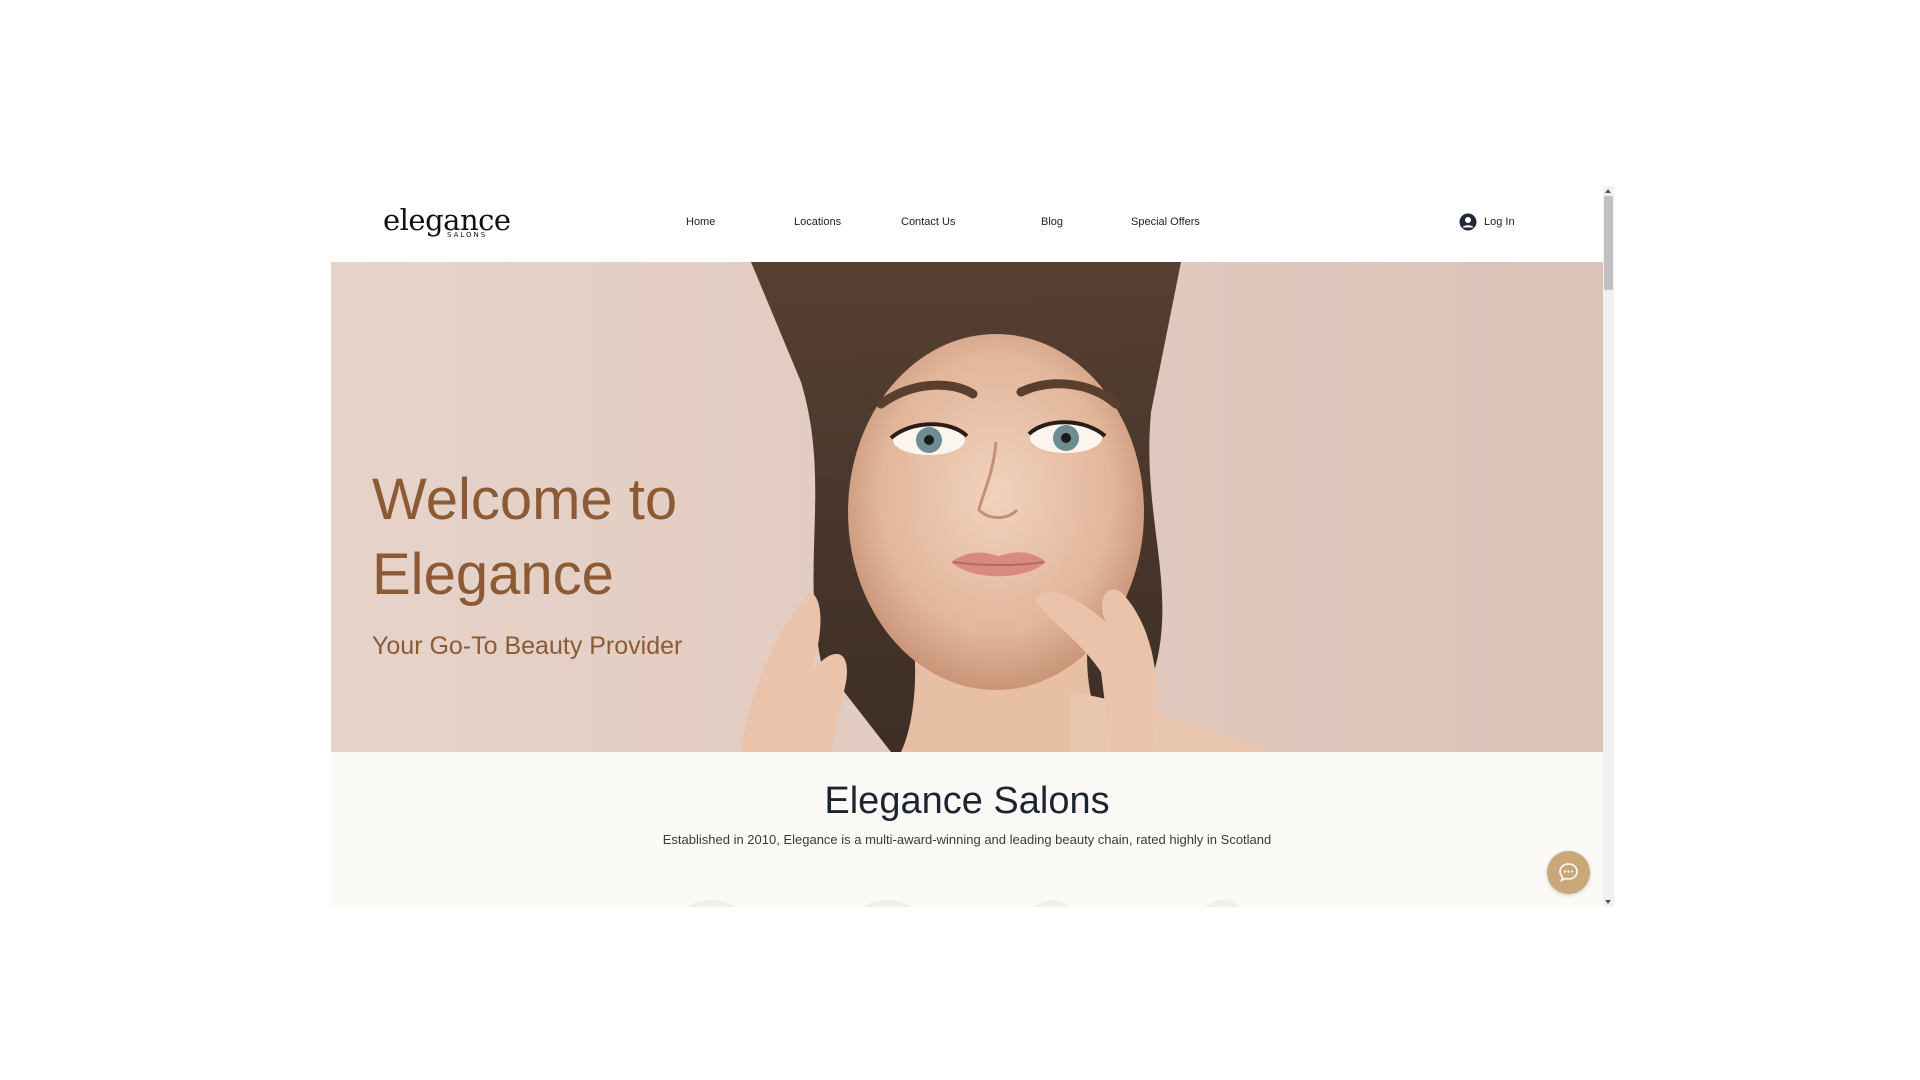  I want to click on chat-button, so click(1568, 872).